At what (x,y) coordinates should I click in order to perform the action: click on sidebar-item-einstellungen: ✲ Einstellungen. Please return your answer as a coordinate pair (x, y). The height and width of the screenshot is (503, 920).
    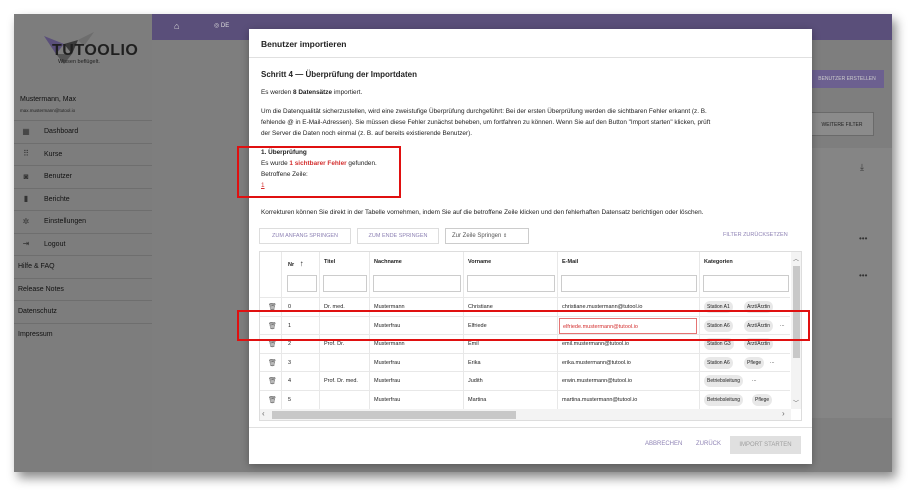
    Looking at the image, I should click on (83, 221).